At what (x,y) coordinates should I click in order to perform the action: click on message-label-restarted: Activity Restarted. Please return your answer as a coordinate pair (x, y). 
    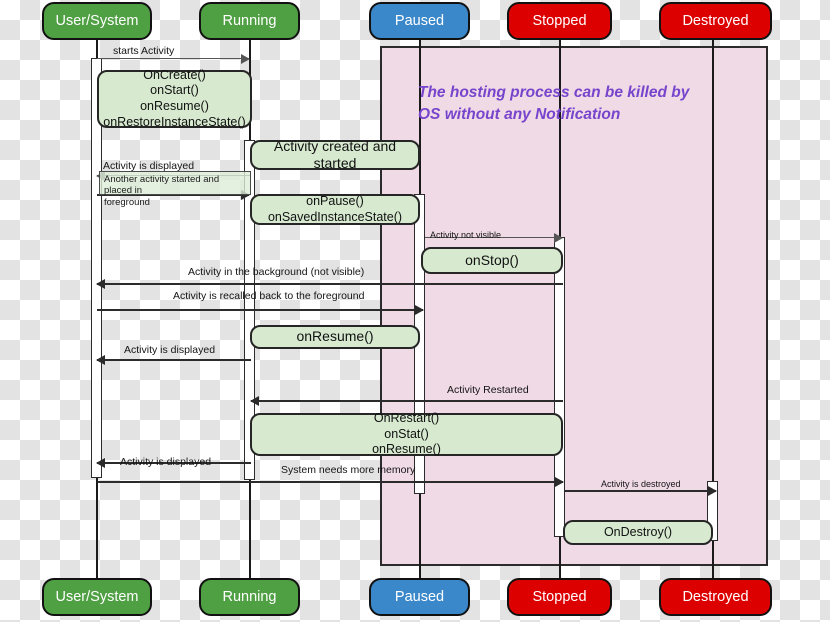
    Looking at the image, I should click on (488, 390).